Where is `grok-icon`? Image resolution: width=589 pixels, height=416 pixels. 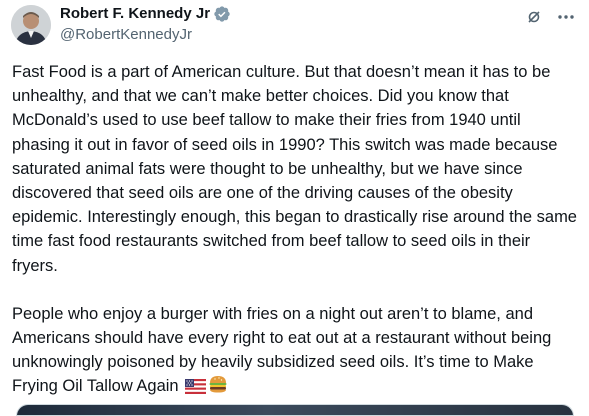
grok-icon is located at coordinates (534, 17).